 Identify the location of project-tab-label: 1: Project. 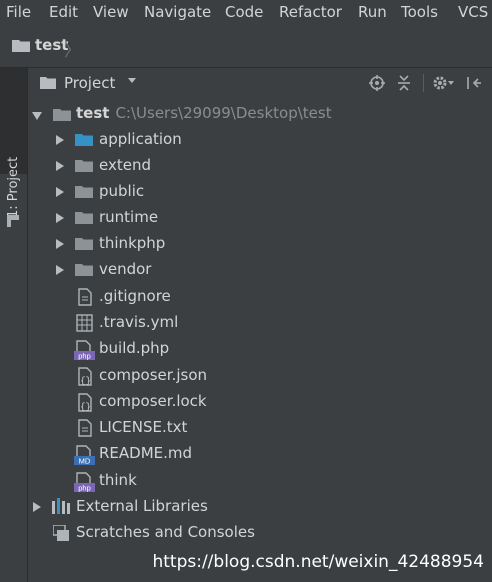
(13, 187).